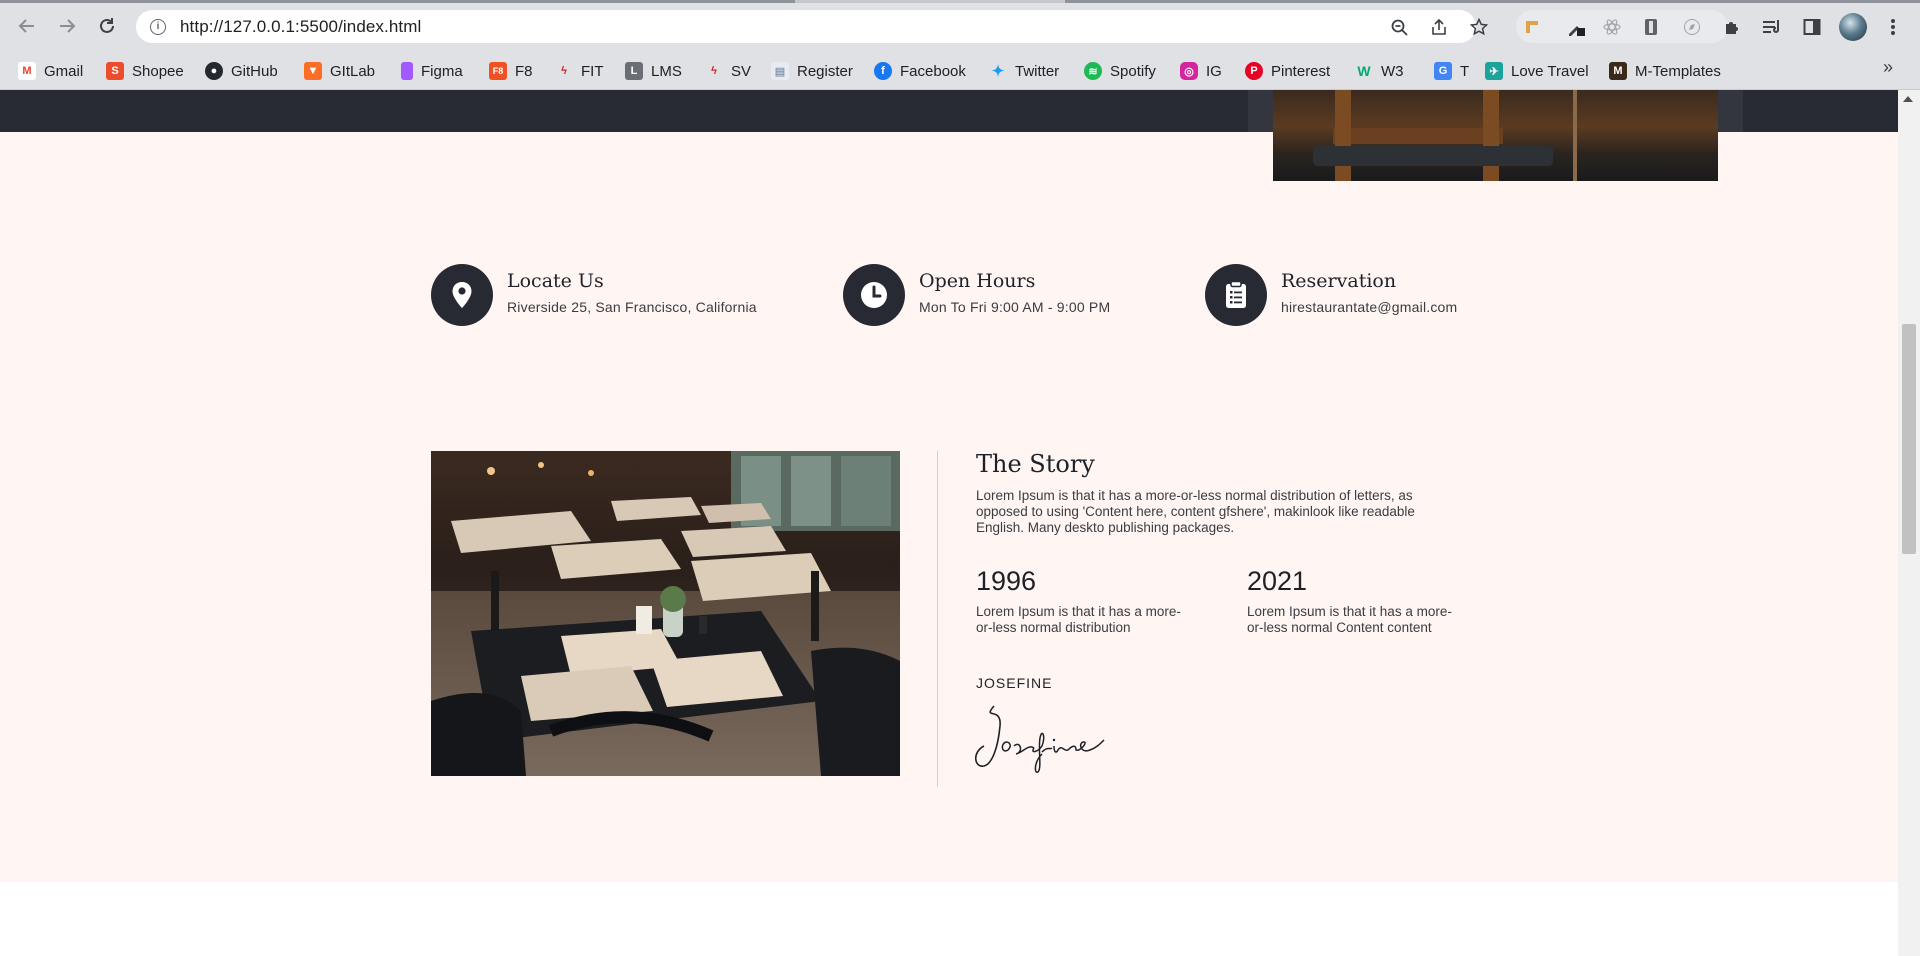  Describe the element at coordinates (158, 26) in the screenshot. I see `site-info-icon: i` at that location.